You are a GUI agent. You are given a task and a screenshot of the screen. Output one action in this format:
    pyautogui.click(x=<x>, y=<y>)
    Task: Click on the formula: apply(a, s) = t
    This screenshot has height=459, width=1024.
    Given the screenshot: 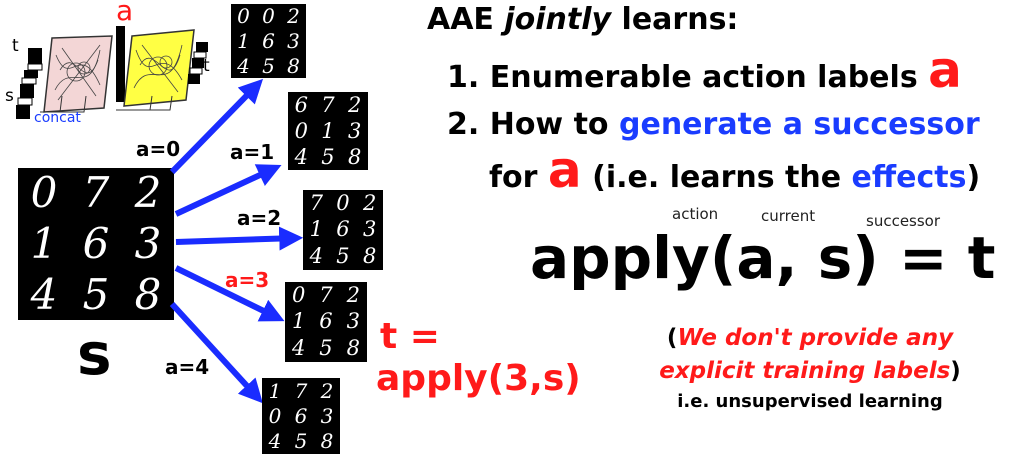 What is the action you would take?
    pyautogui.click(x=763, y=258)
    